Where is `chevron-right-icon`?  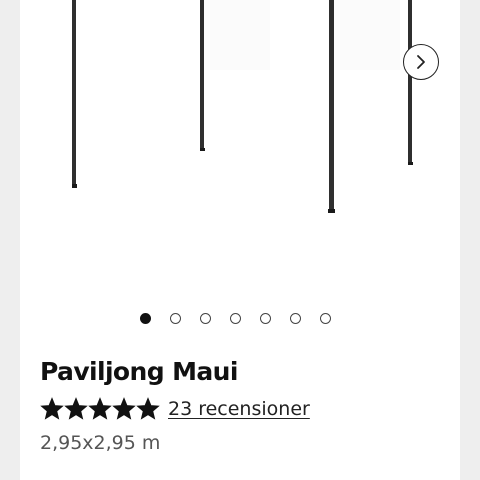
chevron-right-icon is located at coordinates (421, 62).